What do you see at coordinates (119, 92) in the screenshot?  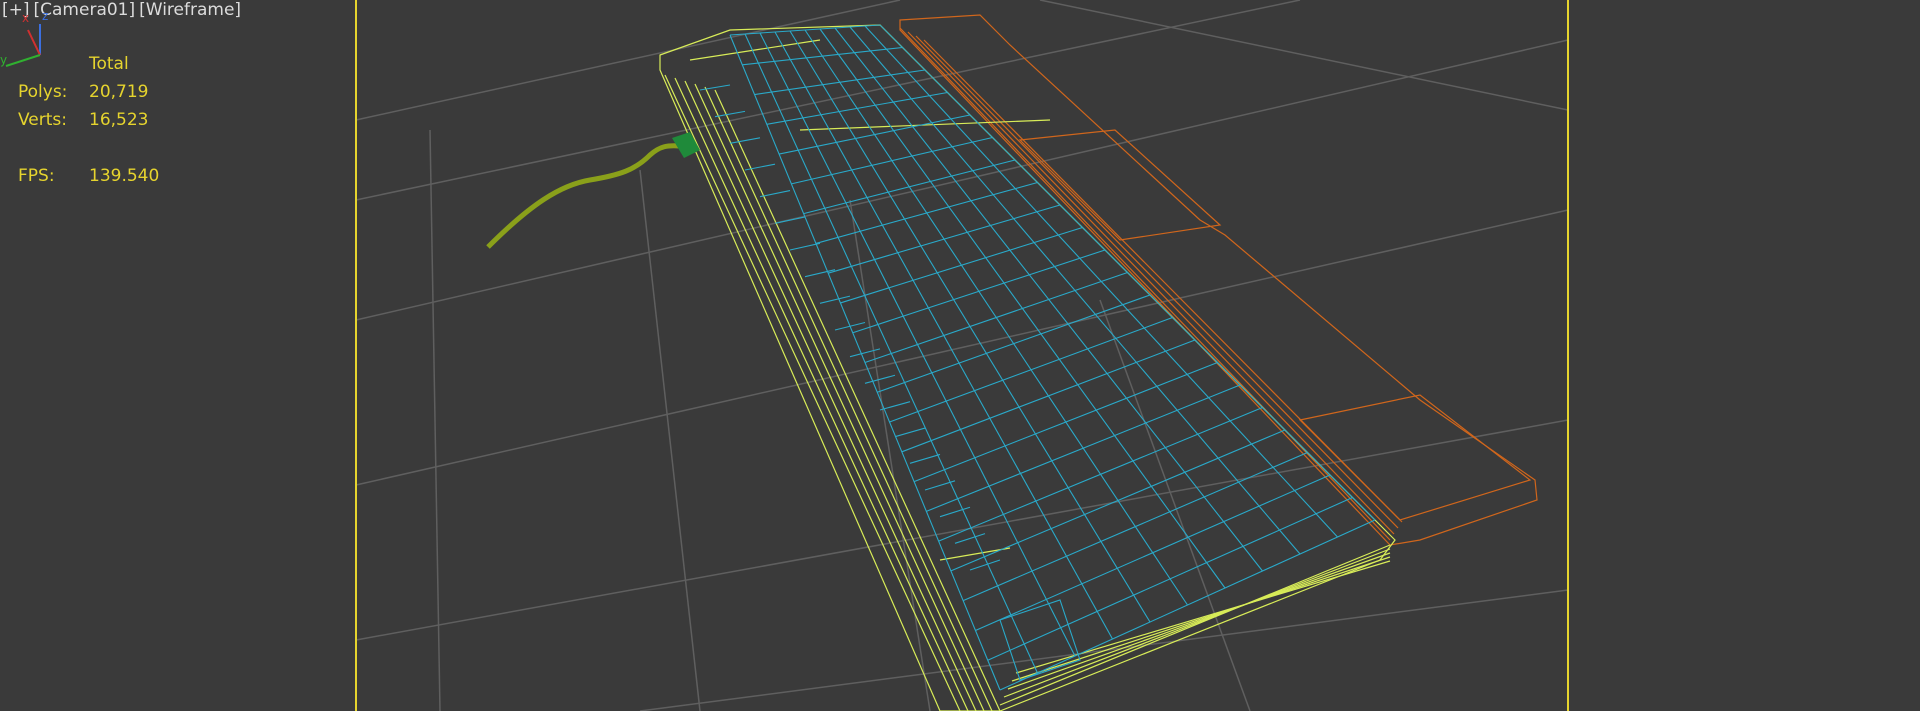 I see `polys-value: 20,719` at bounding box center [119, 92].